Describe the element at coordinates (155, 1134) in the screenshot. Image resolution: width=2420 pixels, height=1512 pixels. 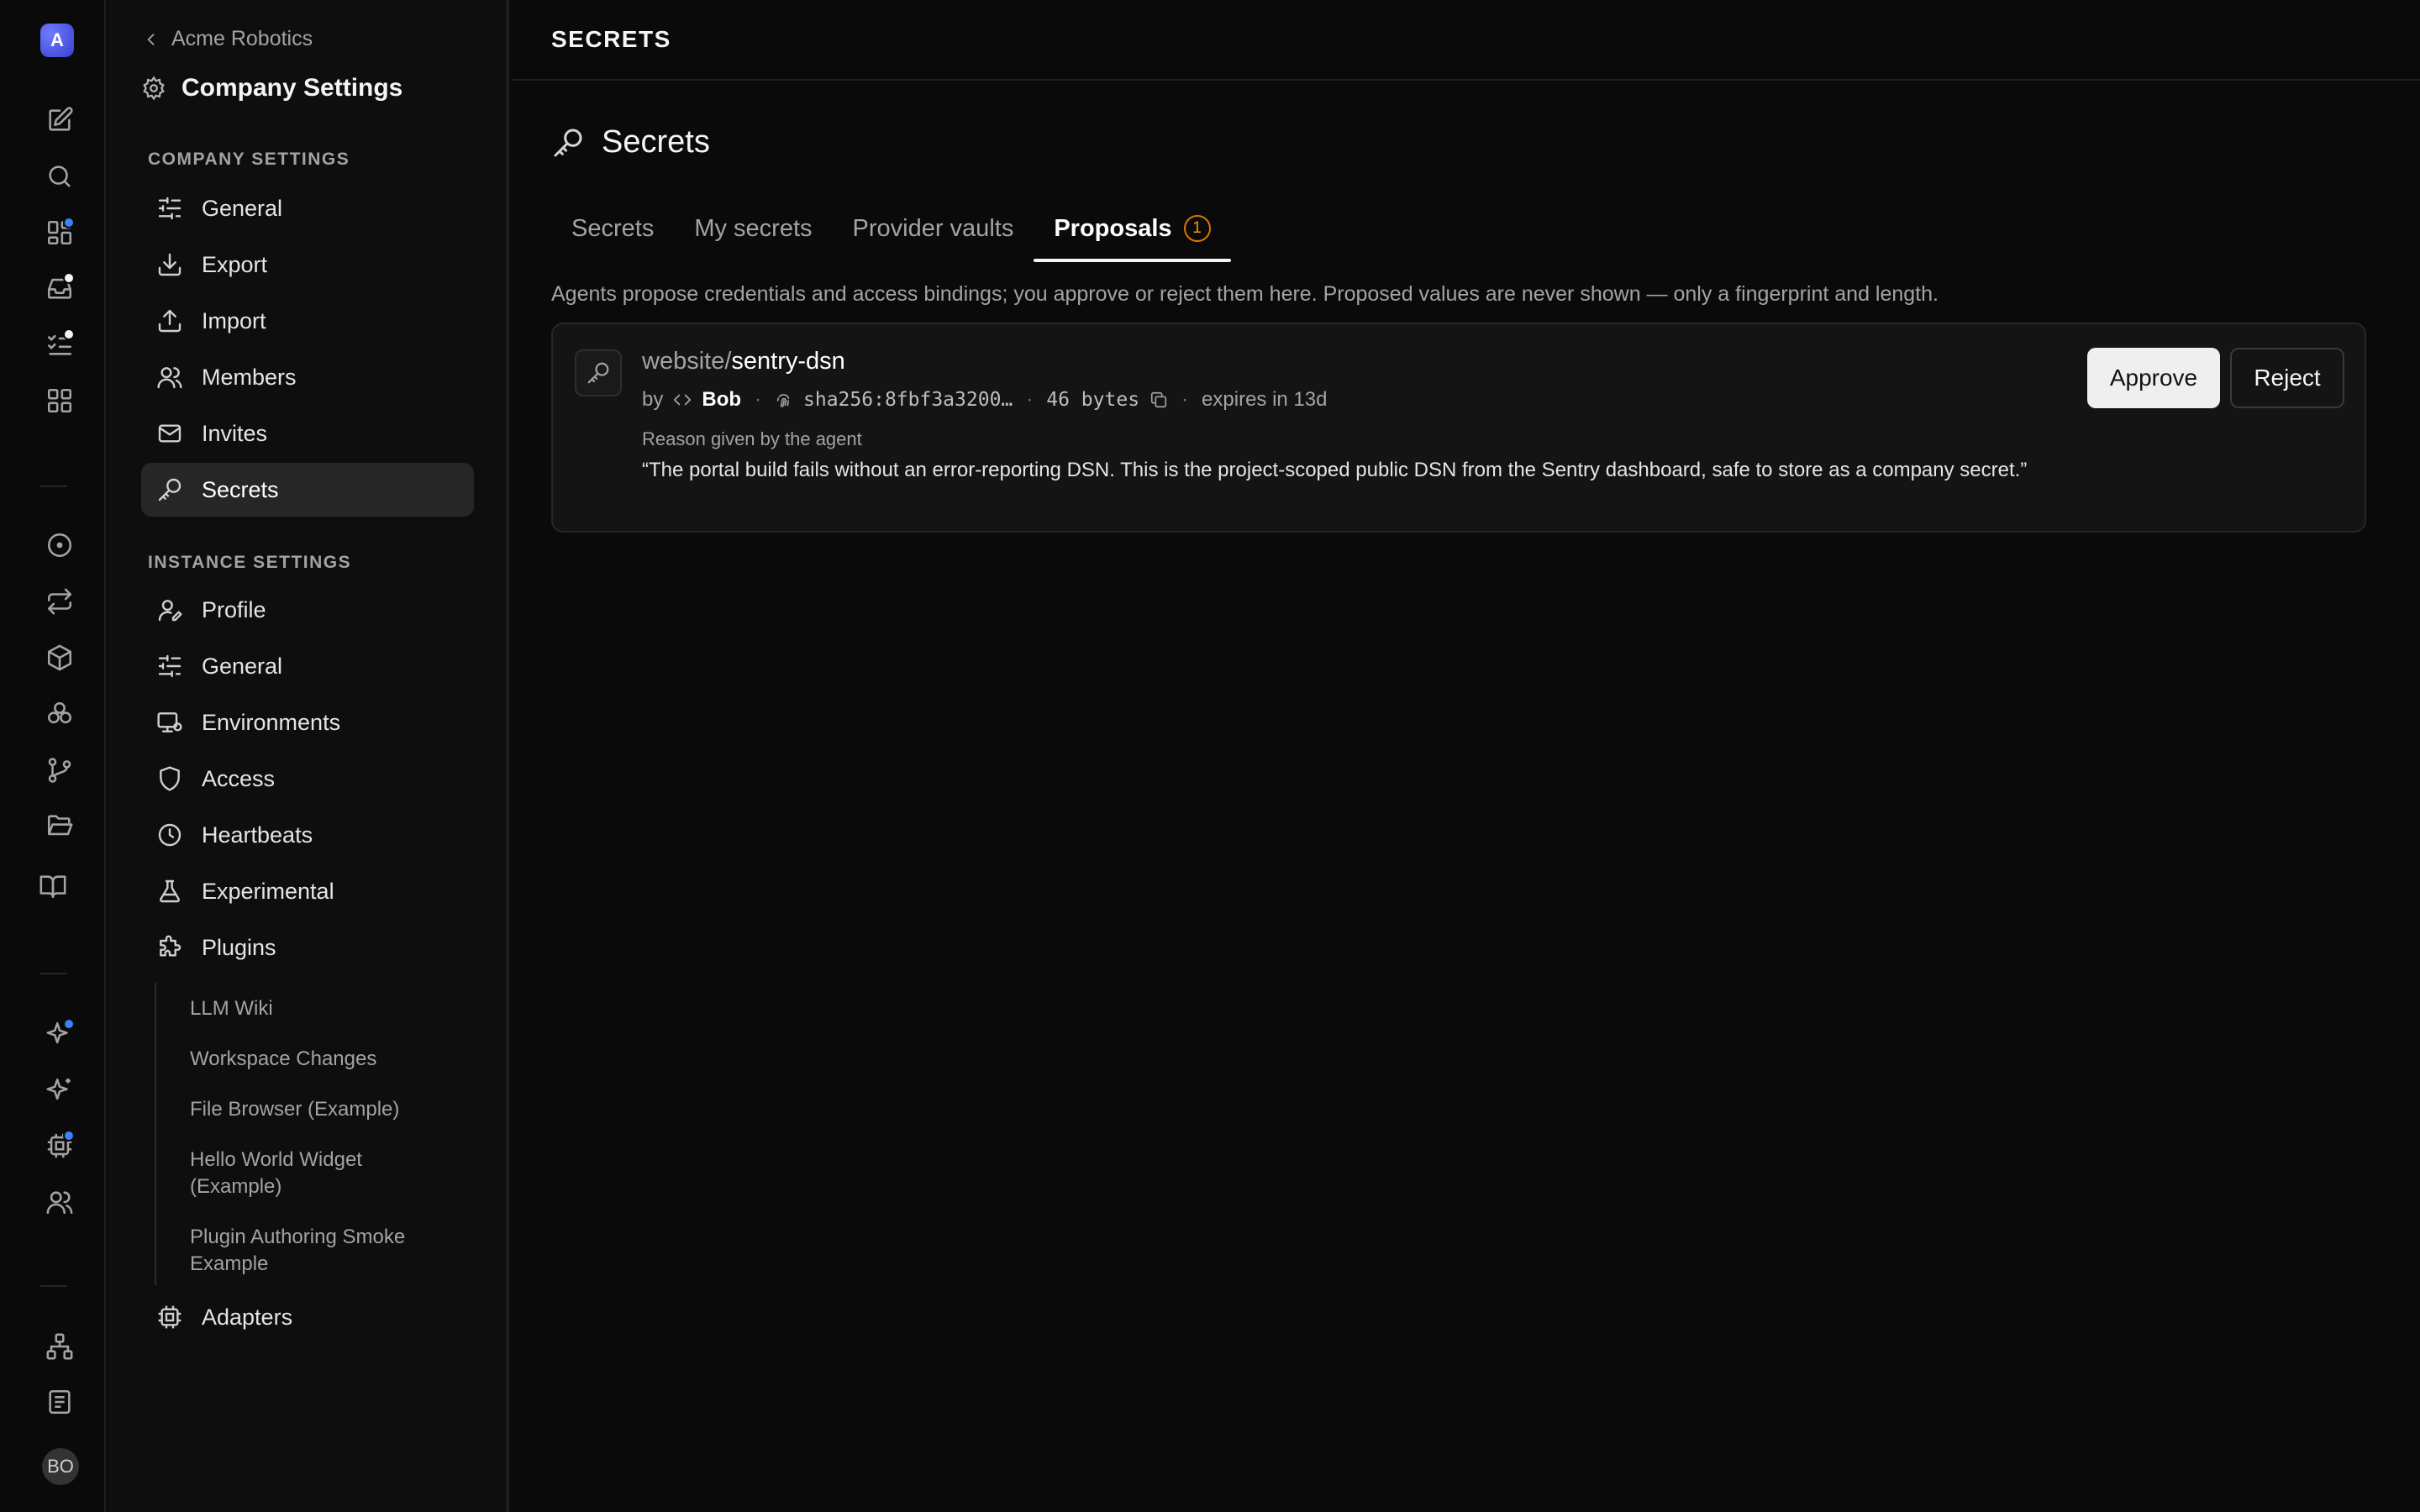
I see `plugin-tree-line` at that location.